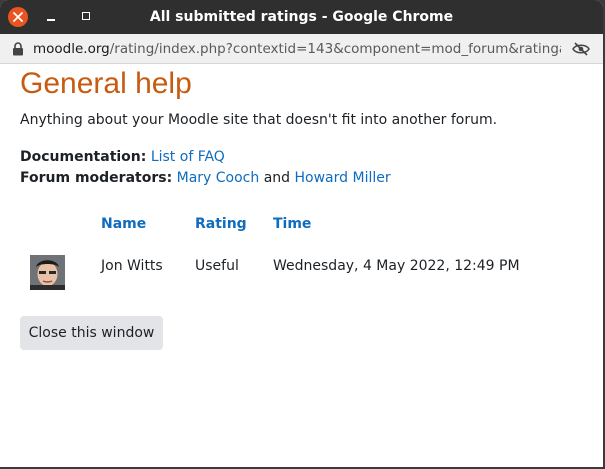  Describe the element at coordinates (292, 224) in the screenshot. I see `column-header-time: Time` at that location.